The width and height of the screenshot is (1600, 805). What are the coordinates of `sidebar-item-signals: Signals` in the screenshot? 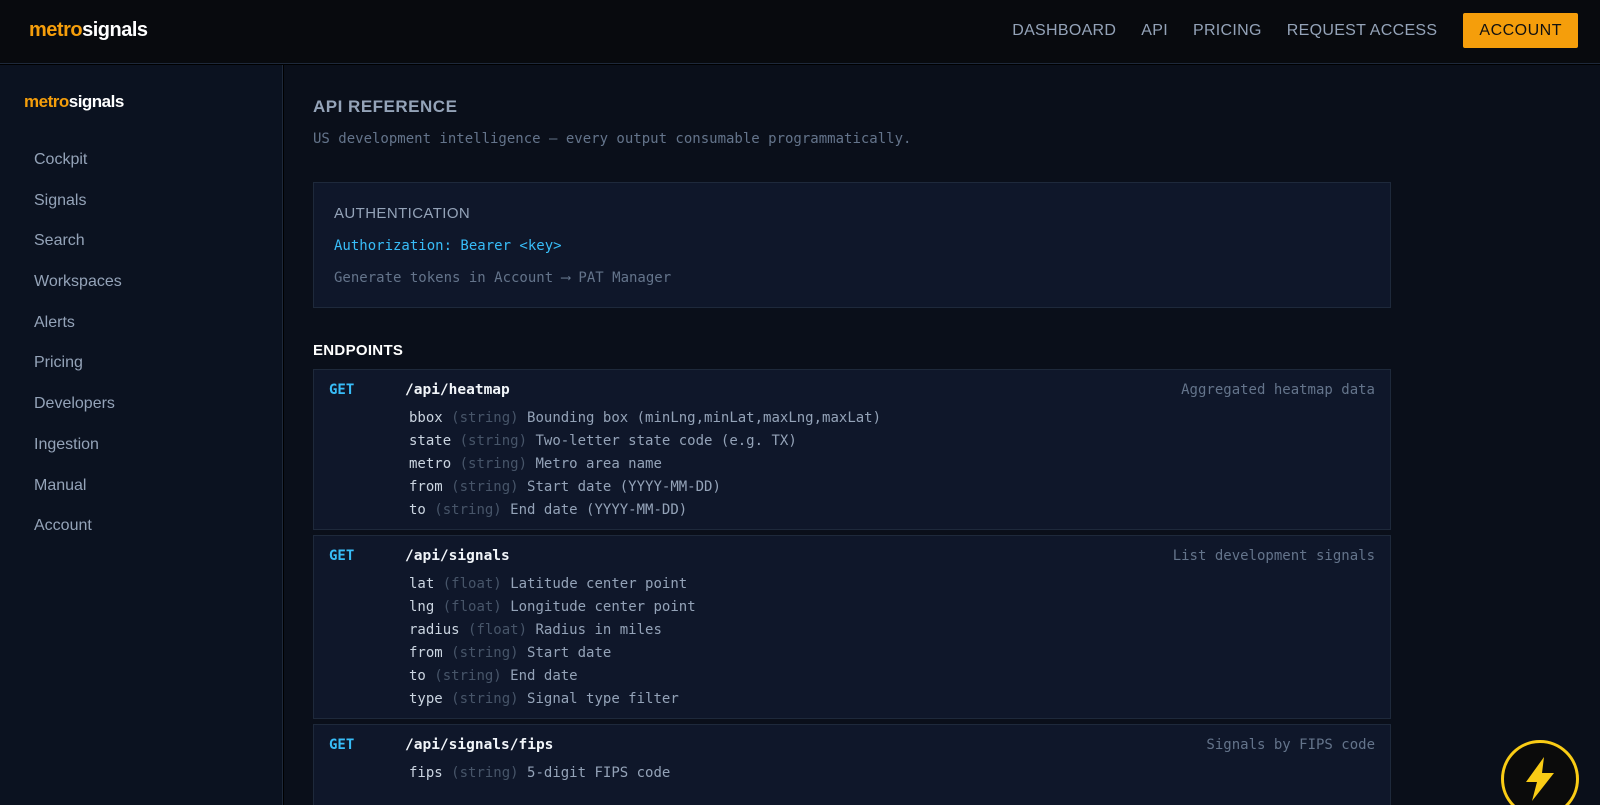 It's located at (78, 212).